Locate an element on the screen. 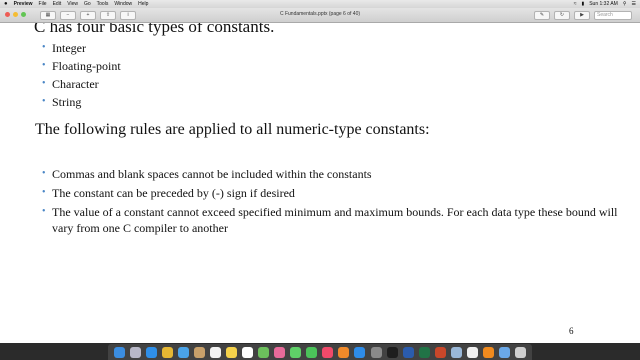 Image resolution: width=640 pixels, height=360 pixels. rotate-icon: ↻ is located at coordinates (562, 15).